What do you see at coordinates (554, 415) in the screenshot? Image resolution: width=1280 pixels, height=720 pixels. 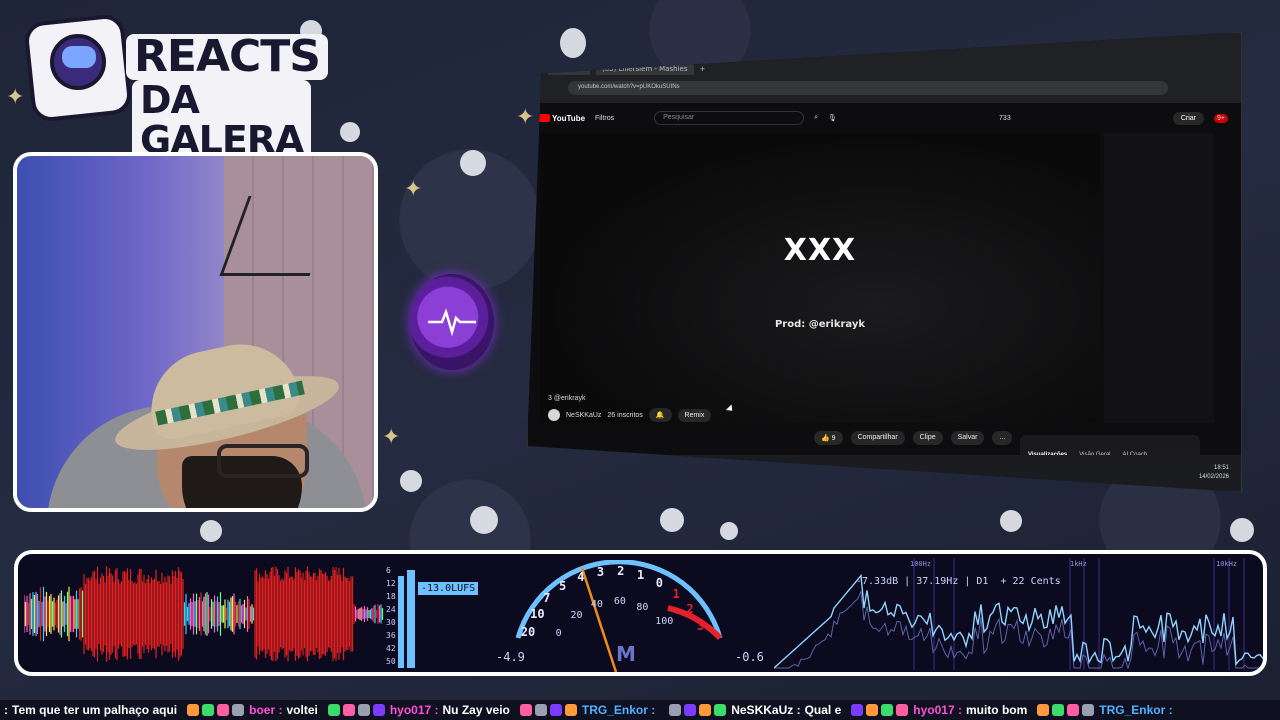 I see `channel-avatar` at bounding box center [554, 415].